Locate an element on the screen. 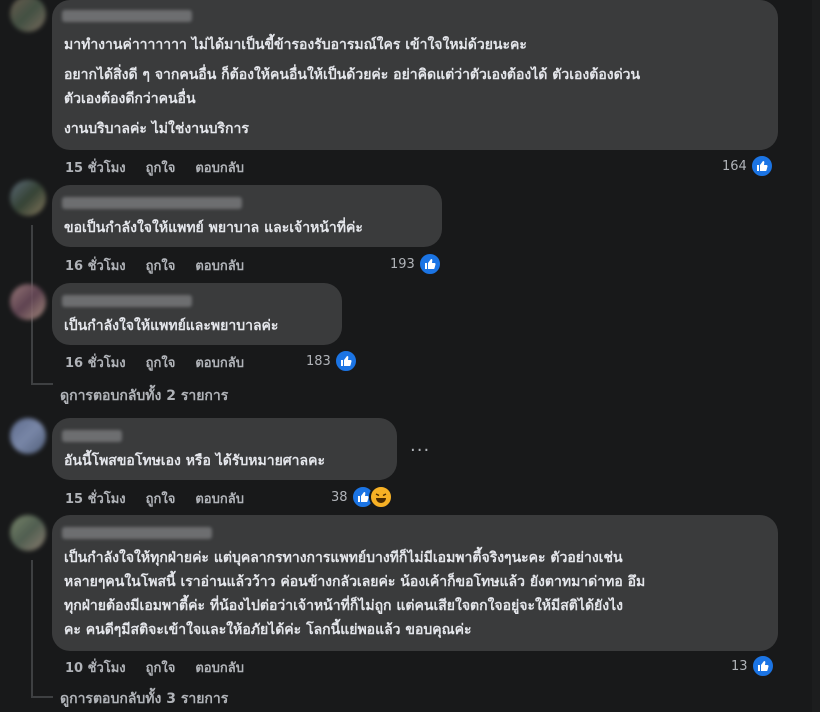 Image resolution: width=820 pixels, height=712 pixels. haha-emoji-icon is located at coordinates (380, 497).